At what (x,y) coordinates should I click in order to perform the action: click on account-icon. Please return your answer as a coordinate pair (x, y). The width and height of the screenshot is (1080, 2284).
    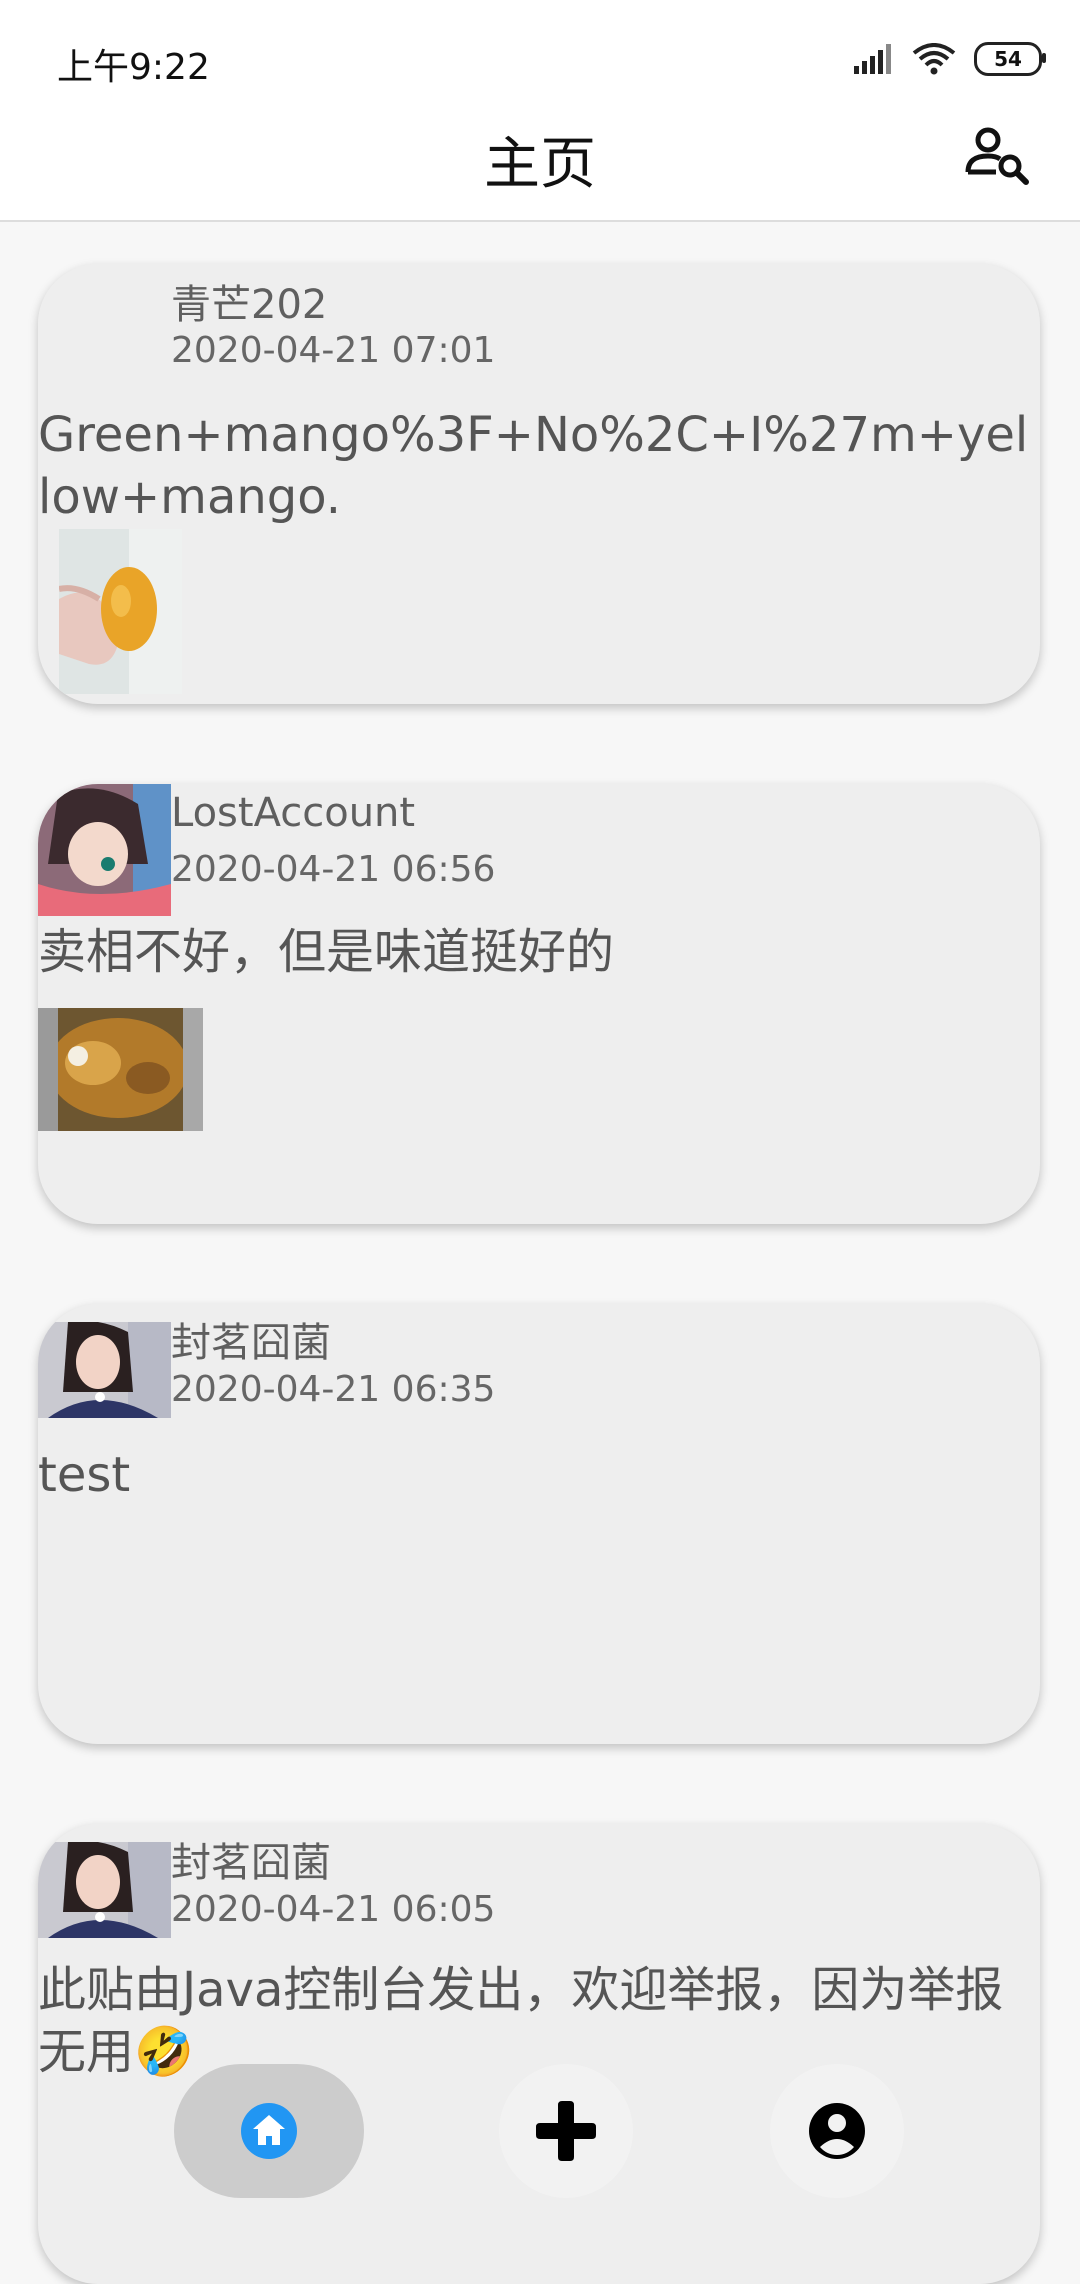
    Looking at the image, I should click on (837, 2131).